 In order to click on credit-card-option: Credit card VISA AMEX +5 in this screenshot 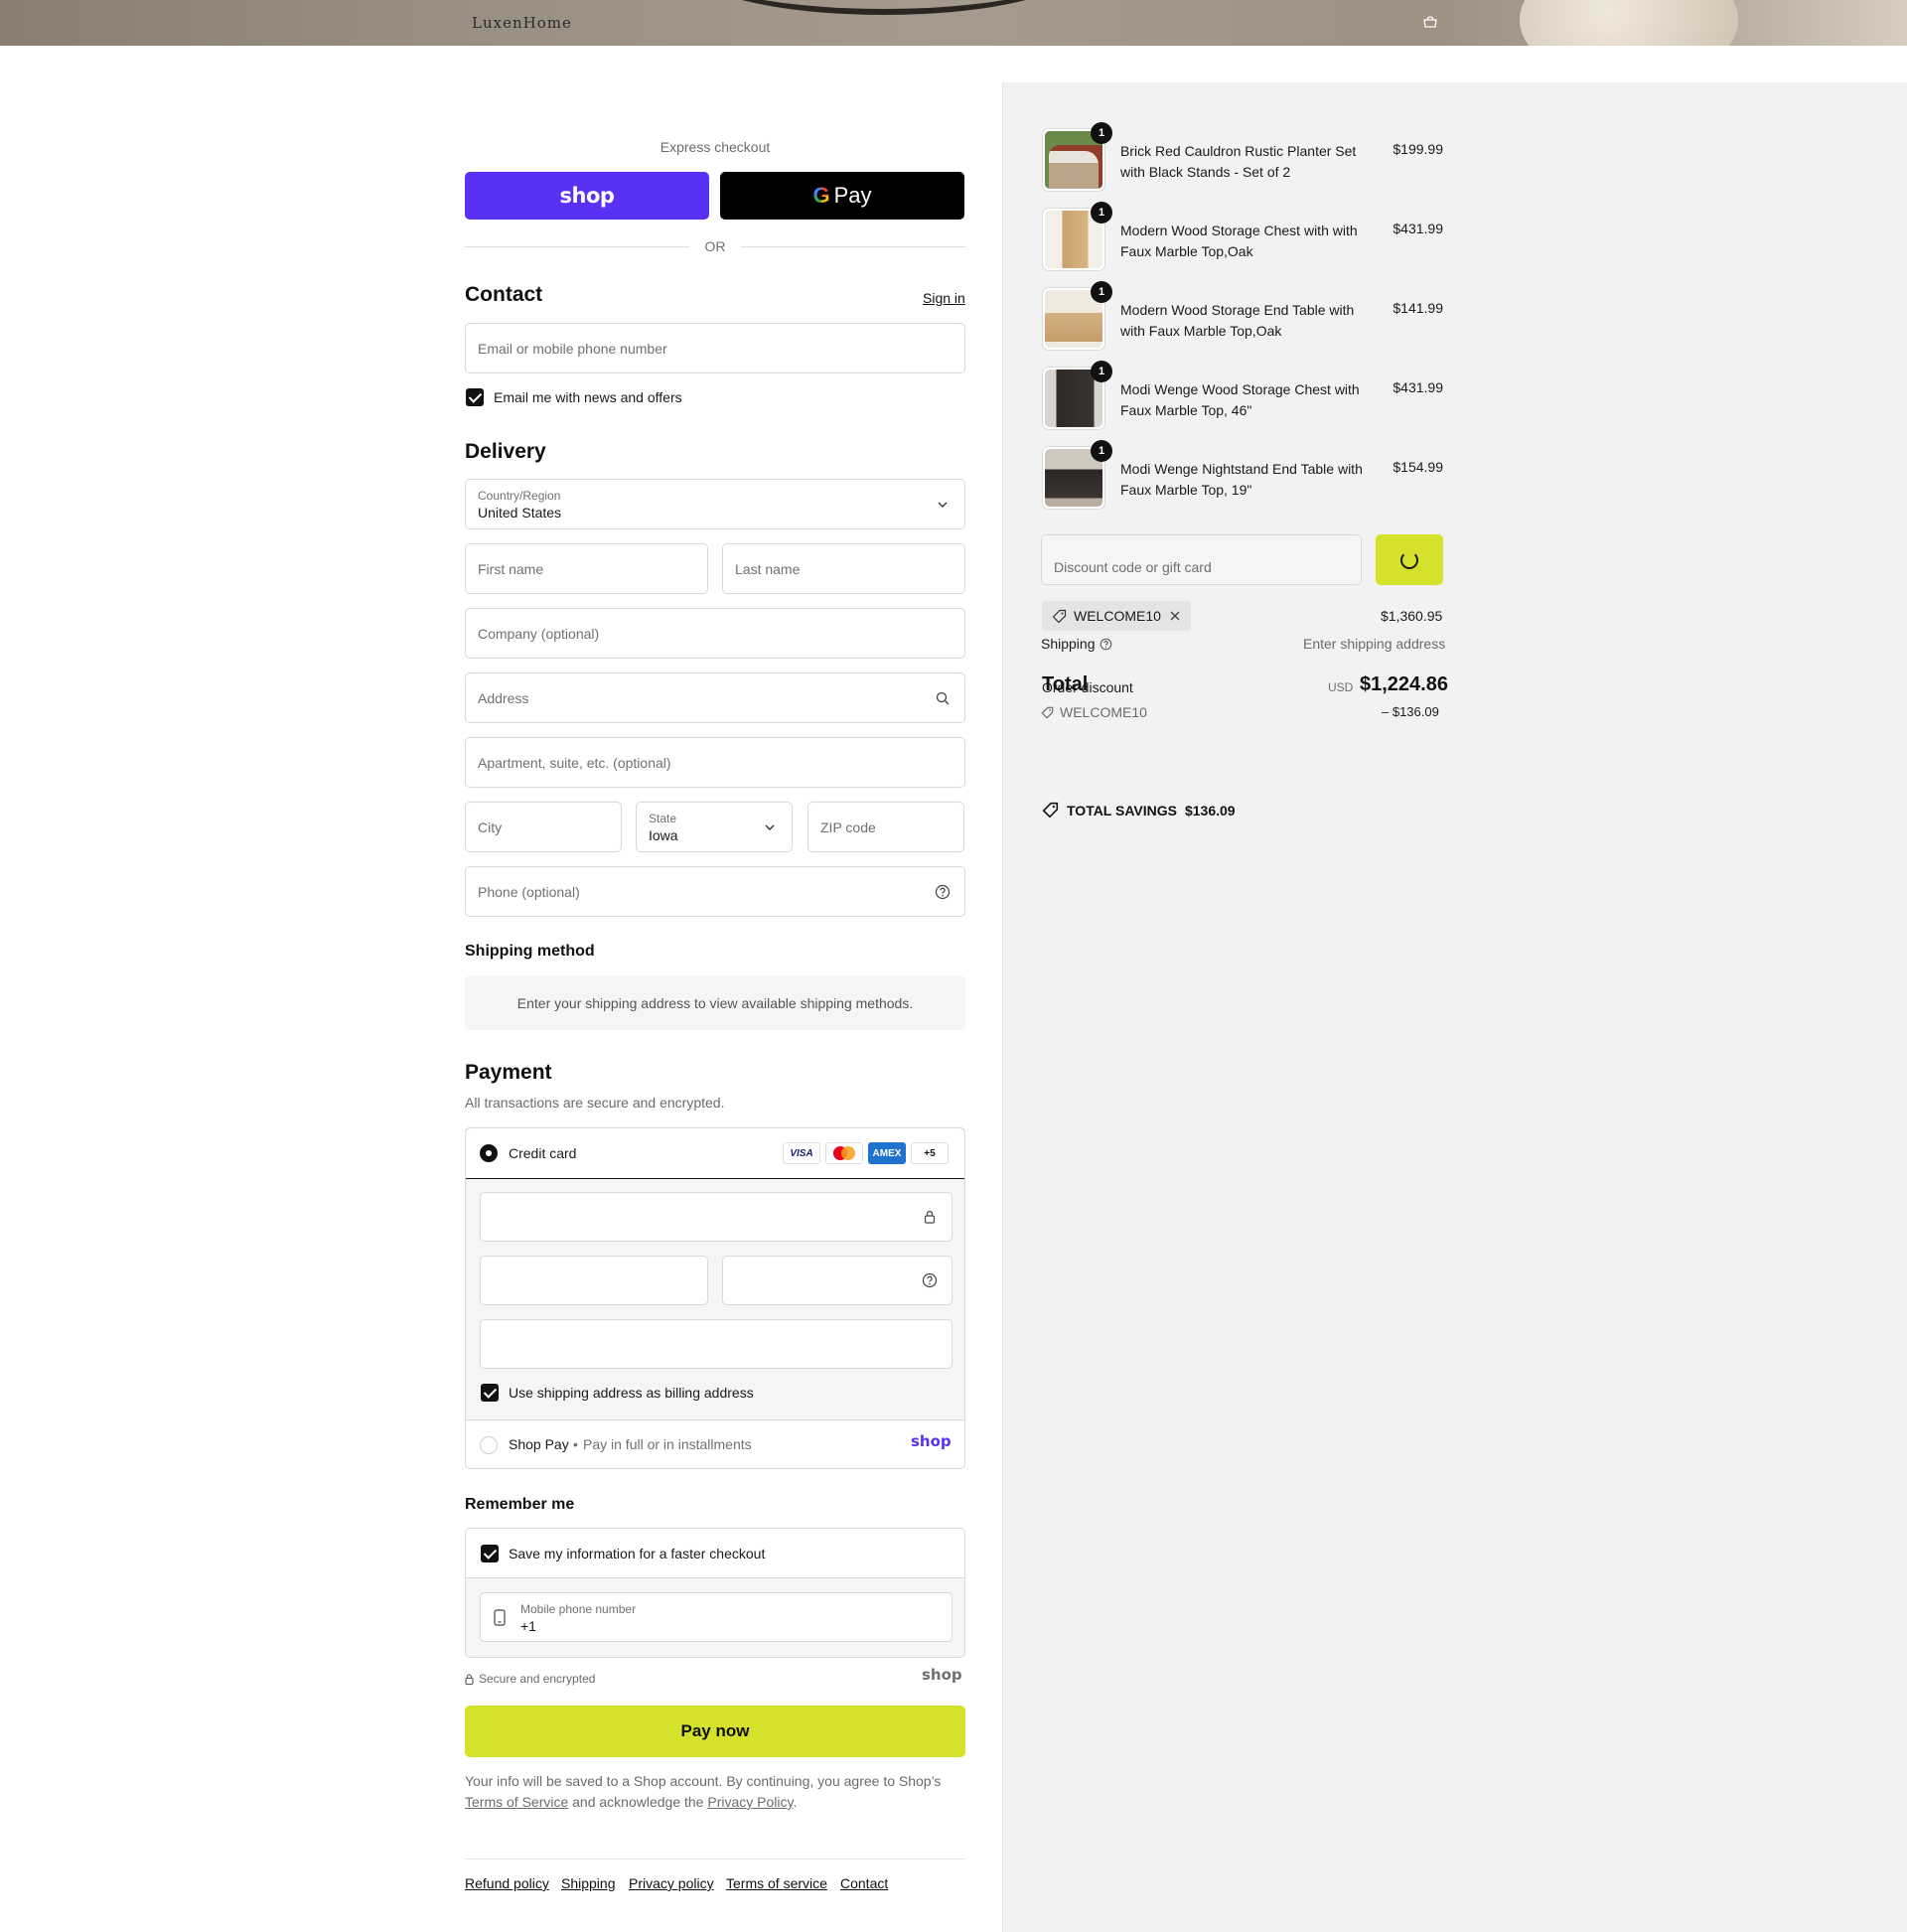, I will do `click(715, 1153)`.